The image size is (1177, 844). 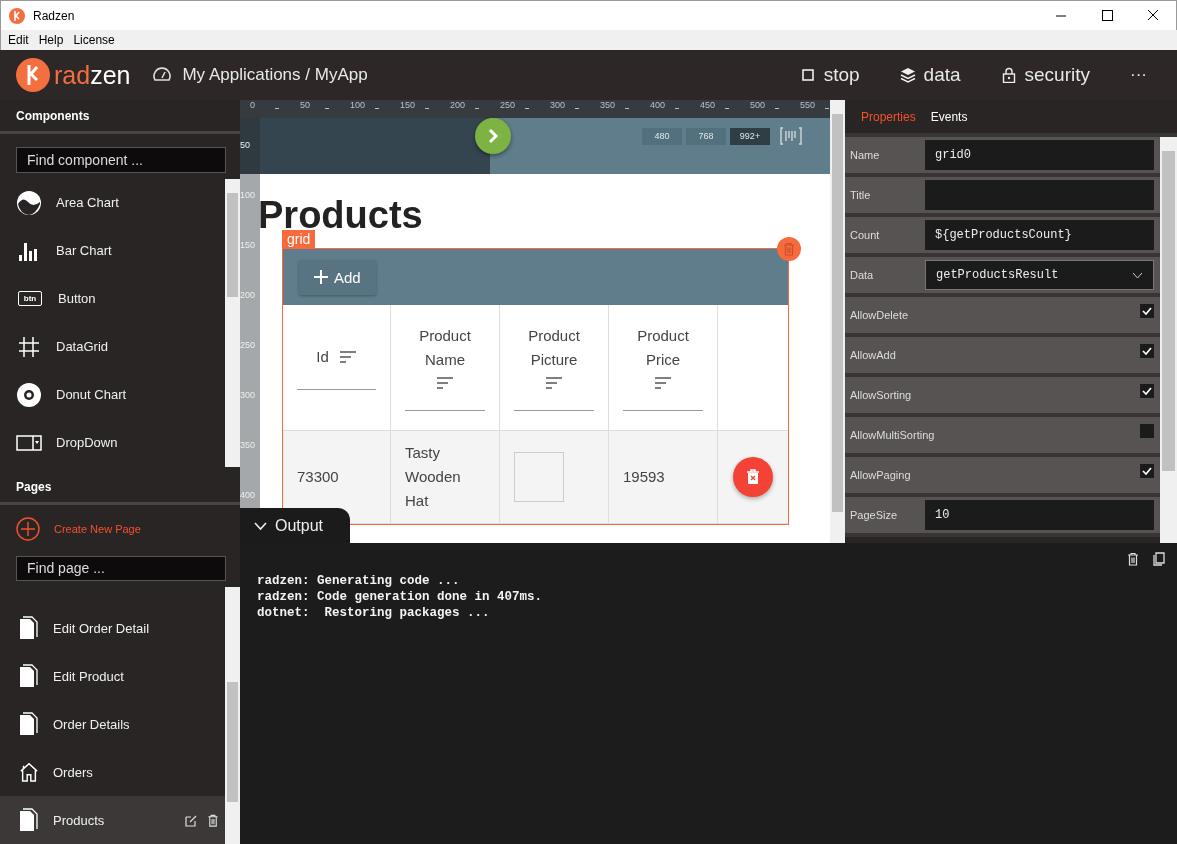 What do you see at coordinates (120, 525) in the screenshot?
I see `create-page-button: Create New Page` at bounding box center [120, 525].